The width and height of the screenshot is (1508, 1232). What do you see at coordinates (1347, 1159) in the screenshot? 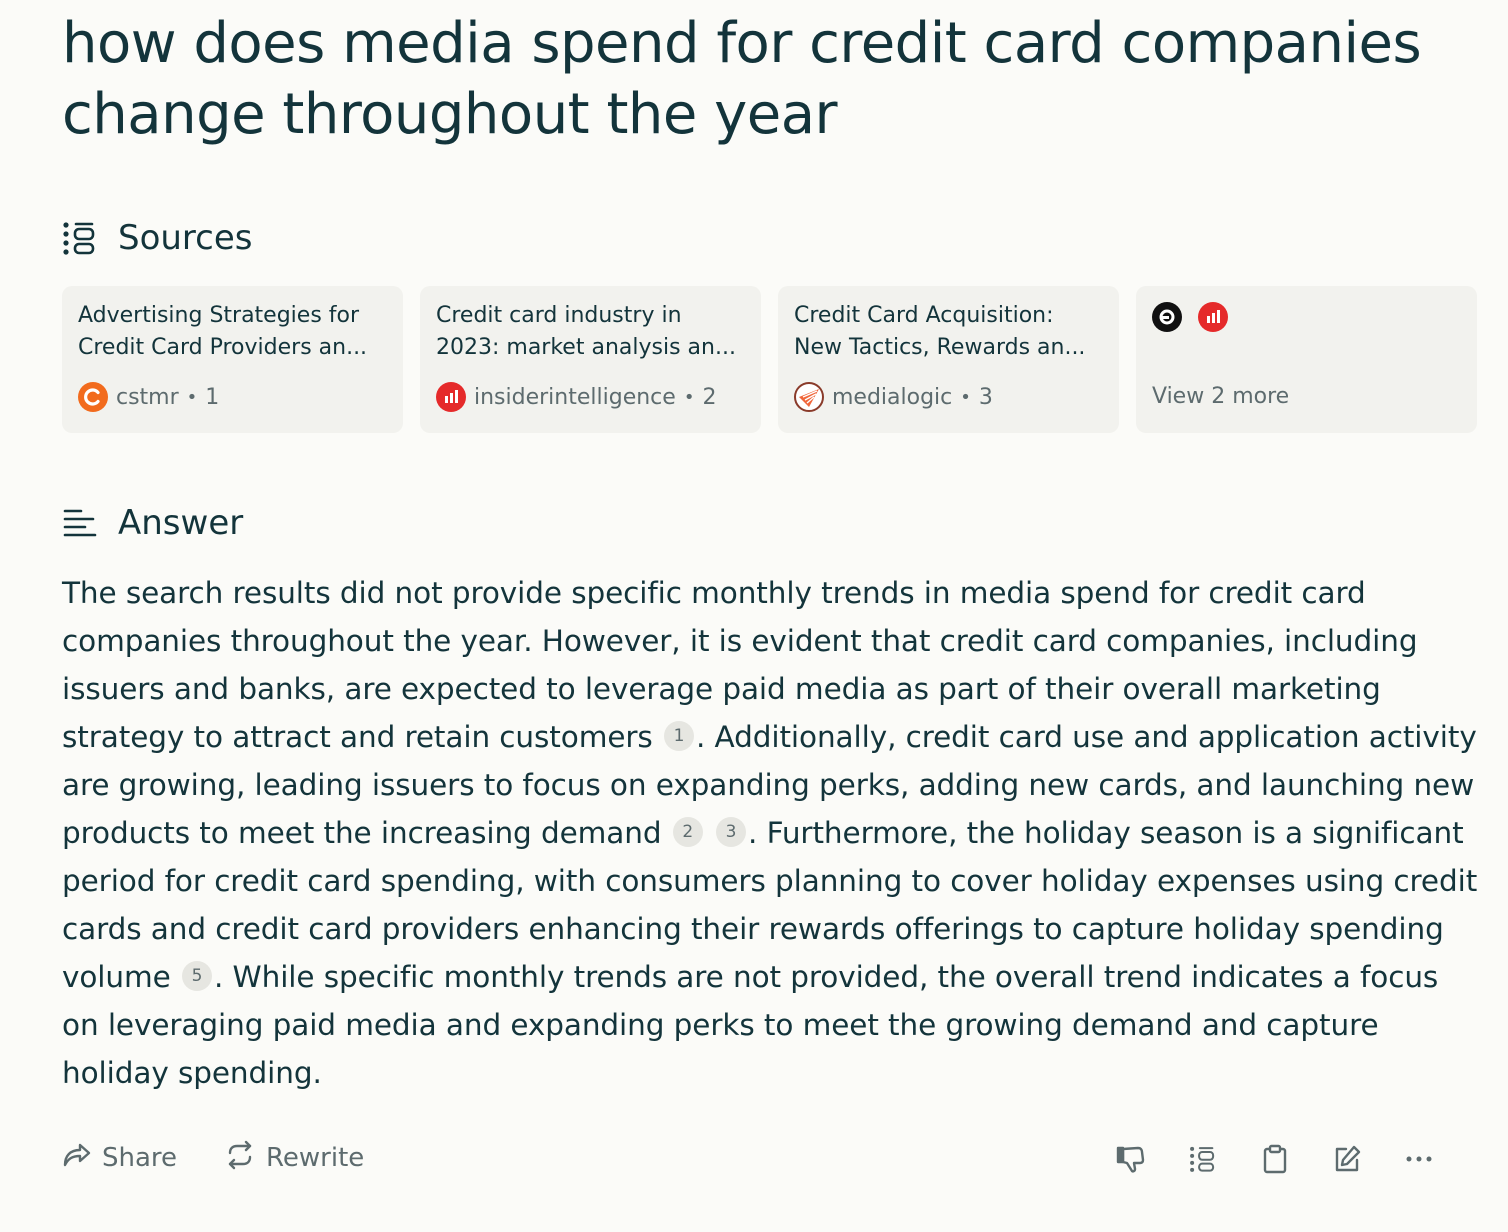
I see `edit-icon` at bounding box center [1347, 1159].